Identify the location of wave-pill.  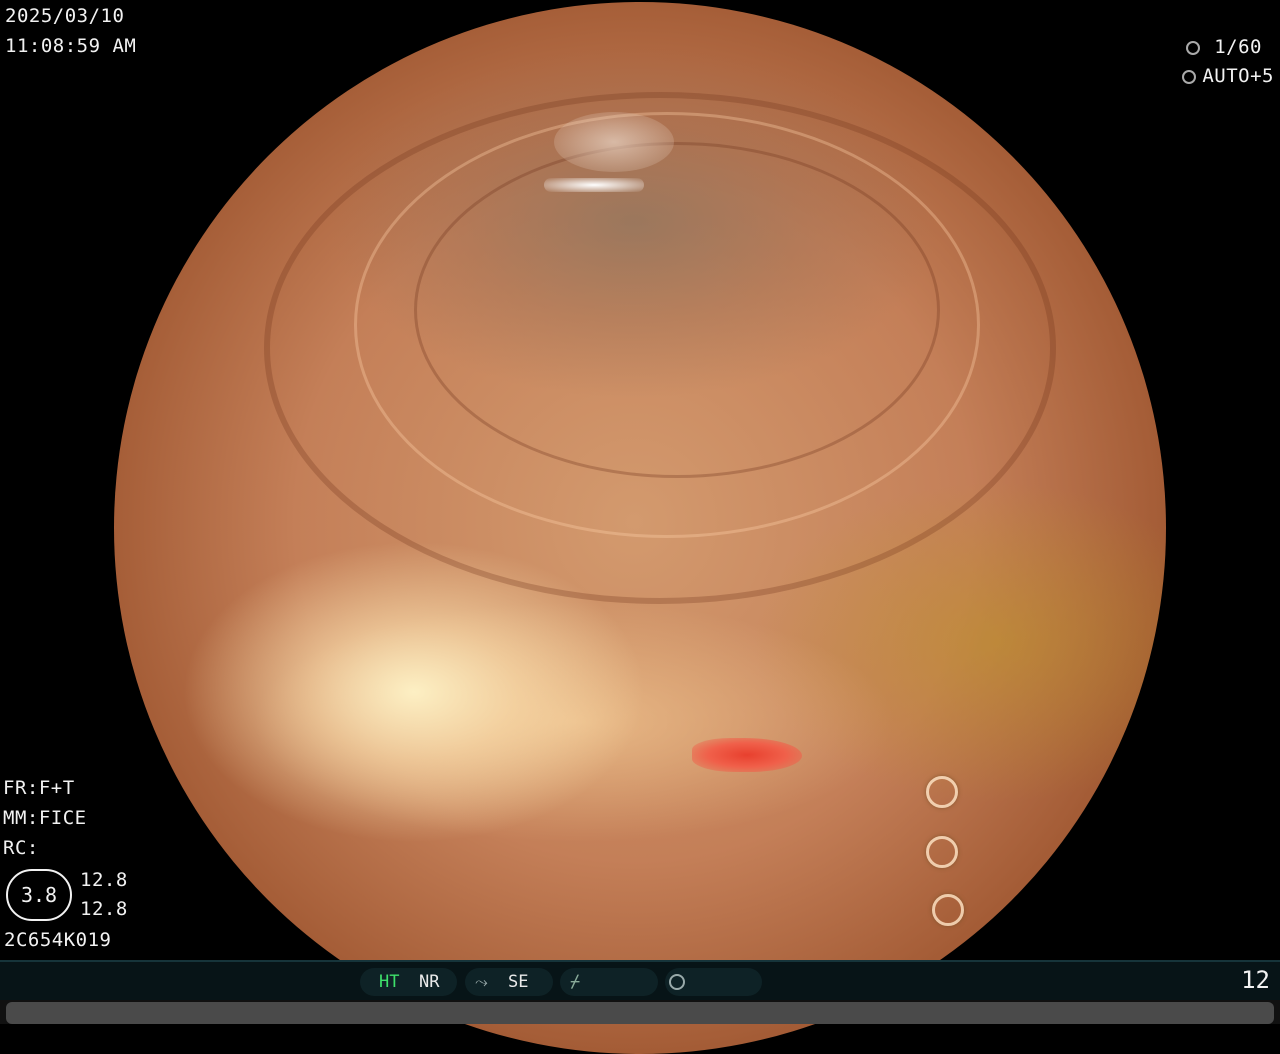
(713, 982).